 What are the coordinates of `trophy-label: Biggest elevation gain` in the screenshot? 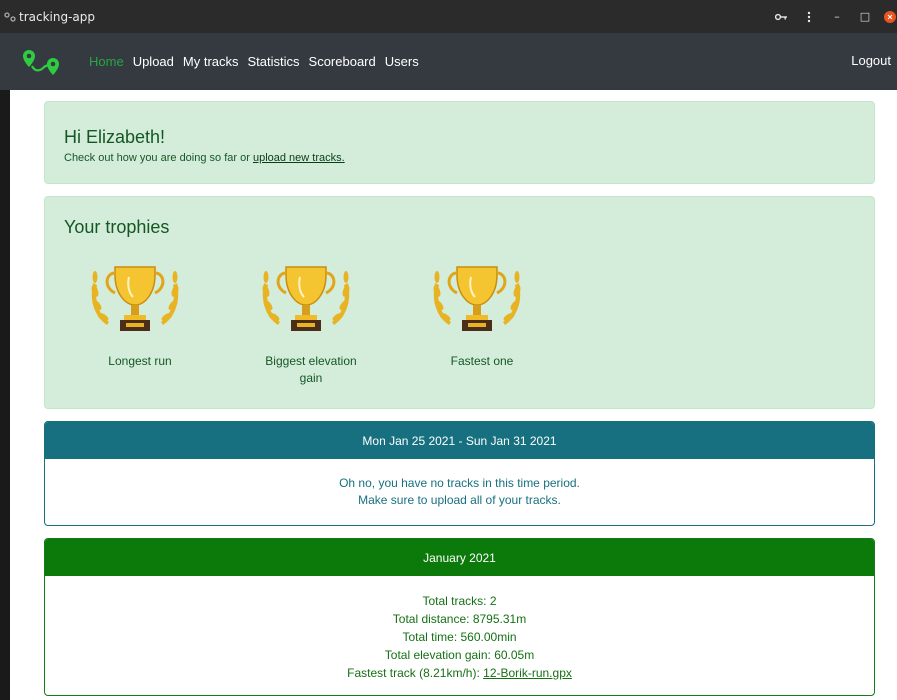 It's located at (311, 370).